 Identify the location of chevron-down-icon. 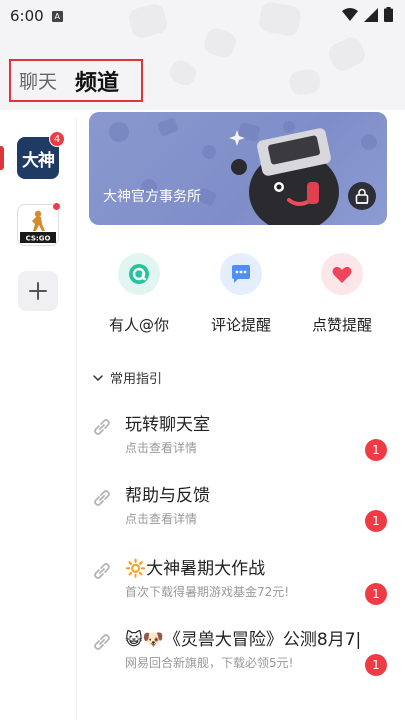
(98, 377).